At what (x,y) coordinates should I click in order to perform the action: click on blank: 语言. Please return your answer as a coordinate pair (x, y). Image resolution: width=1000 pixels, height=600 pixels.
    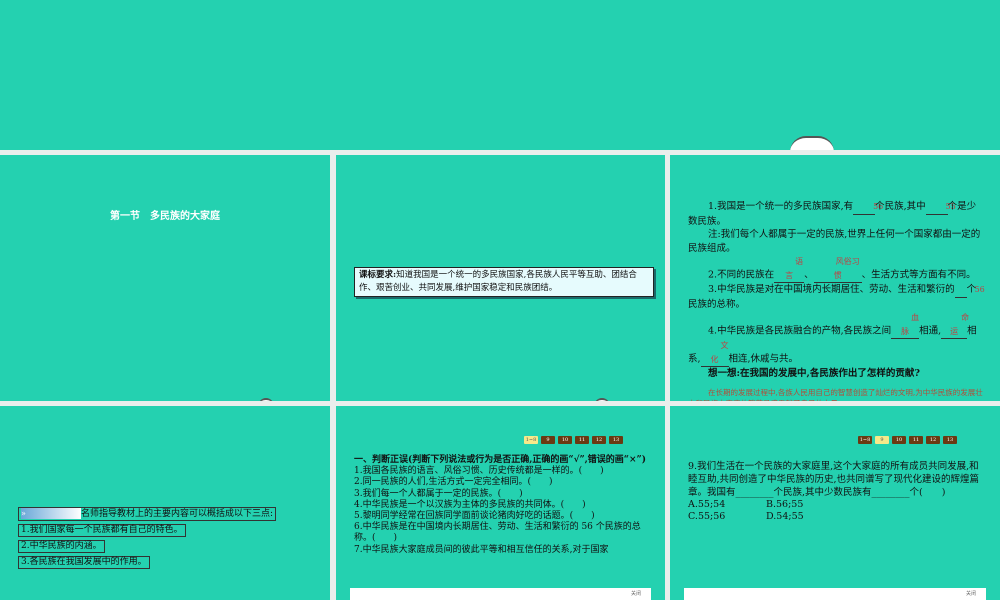
    Looking at the image, I should click on (789, 269).